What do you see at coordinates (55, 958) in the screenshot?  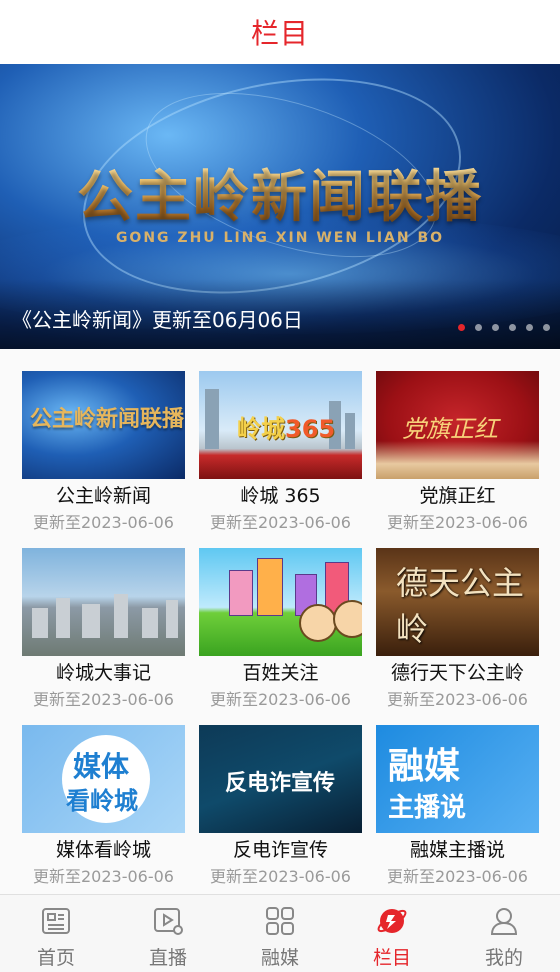 I see `tab-label: 首页` at bounding box center [55, 958].